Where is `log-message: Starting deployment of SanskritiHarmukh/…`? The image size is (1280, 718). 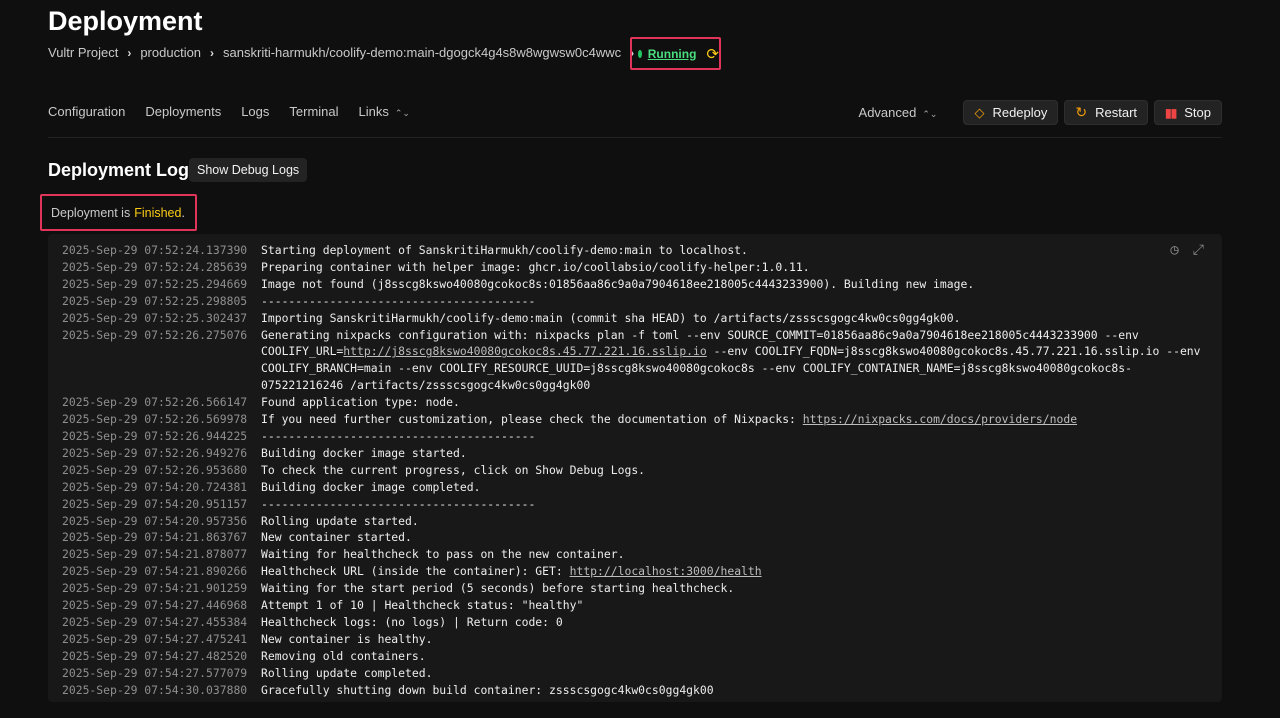
log-message: Starting deployment of SanskritiHarmukh/… is located at coordinates (504, 250).